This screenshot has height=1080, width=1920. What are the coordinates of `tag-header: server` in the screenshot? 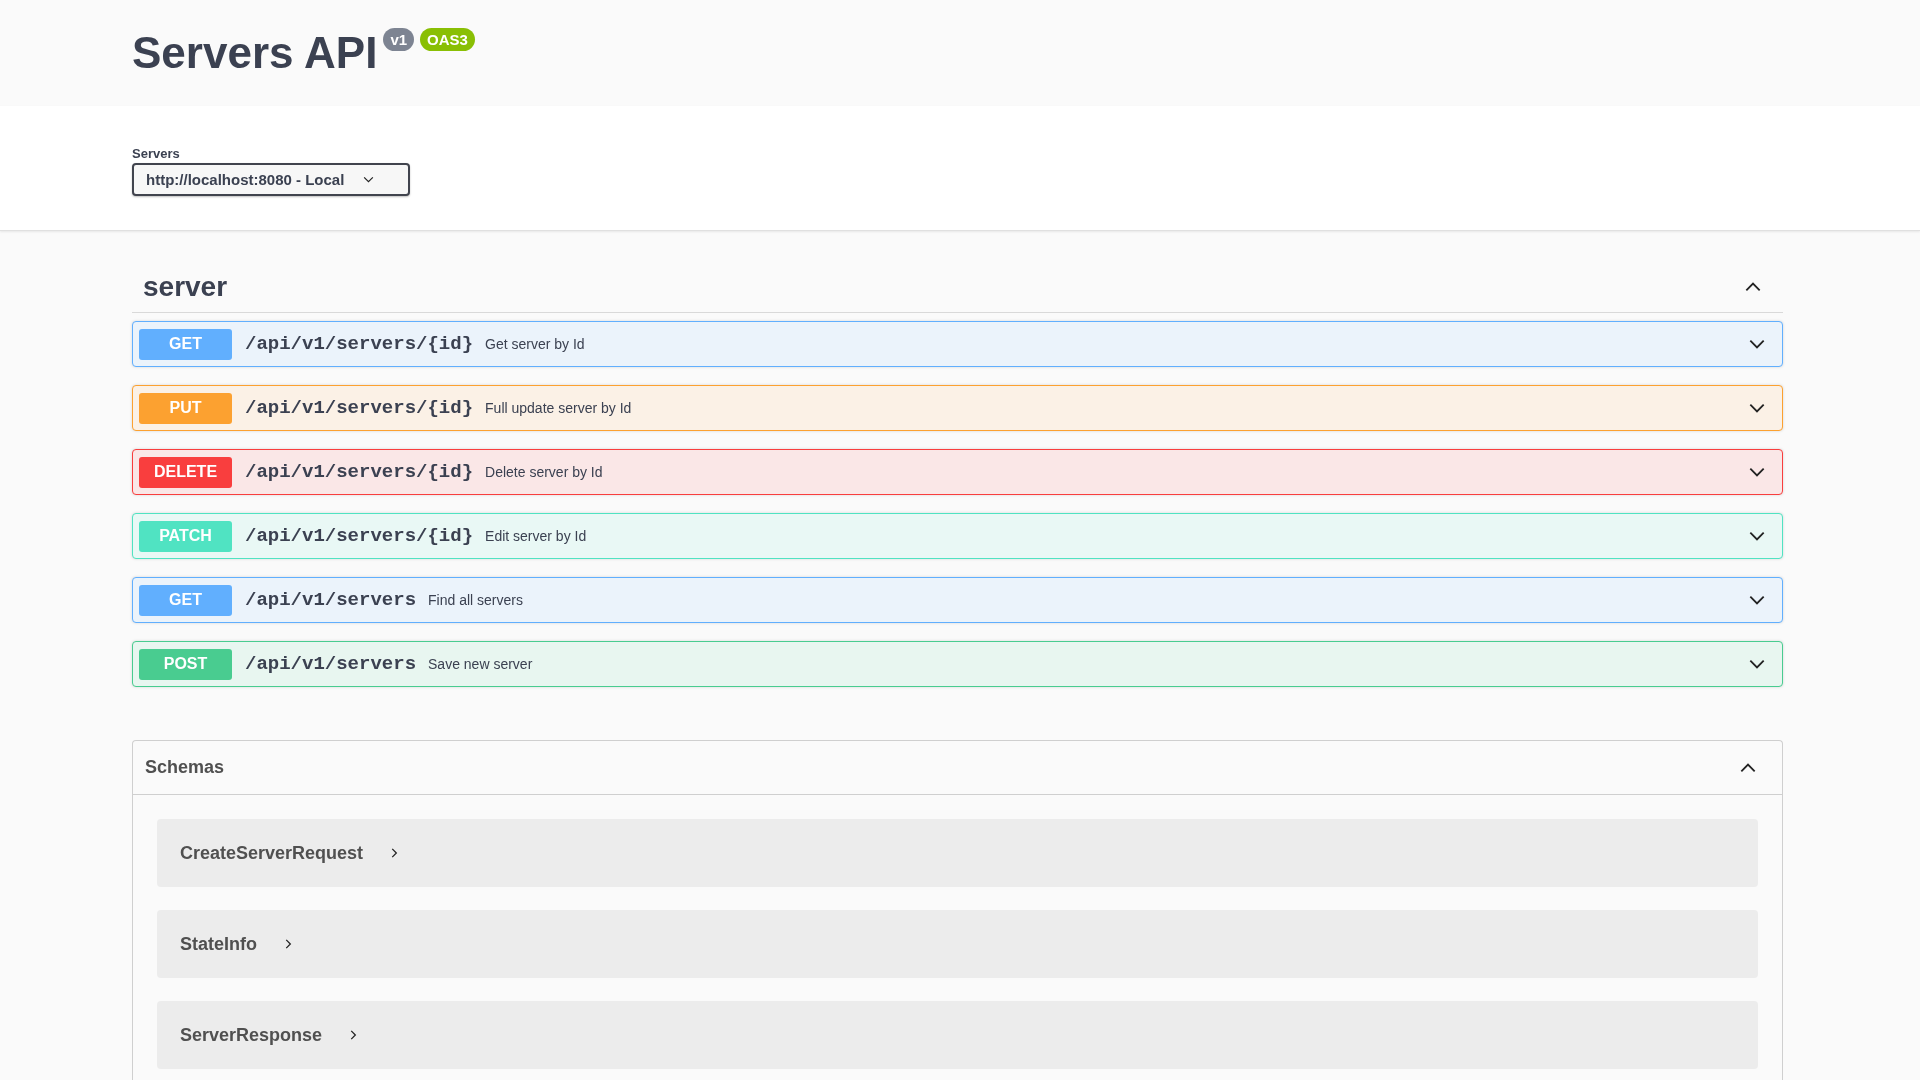 It's located at (957, 287).